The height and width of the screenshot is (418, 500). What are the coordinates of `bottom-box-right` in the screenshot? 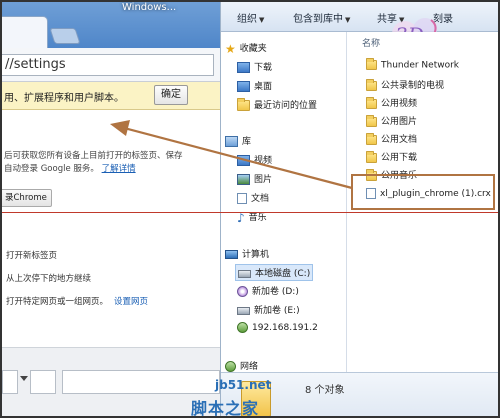 It's located at (141, 382).